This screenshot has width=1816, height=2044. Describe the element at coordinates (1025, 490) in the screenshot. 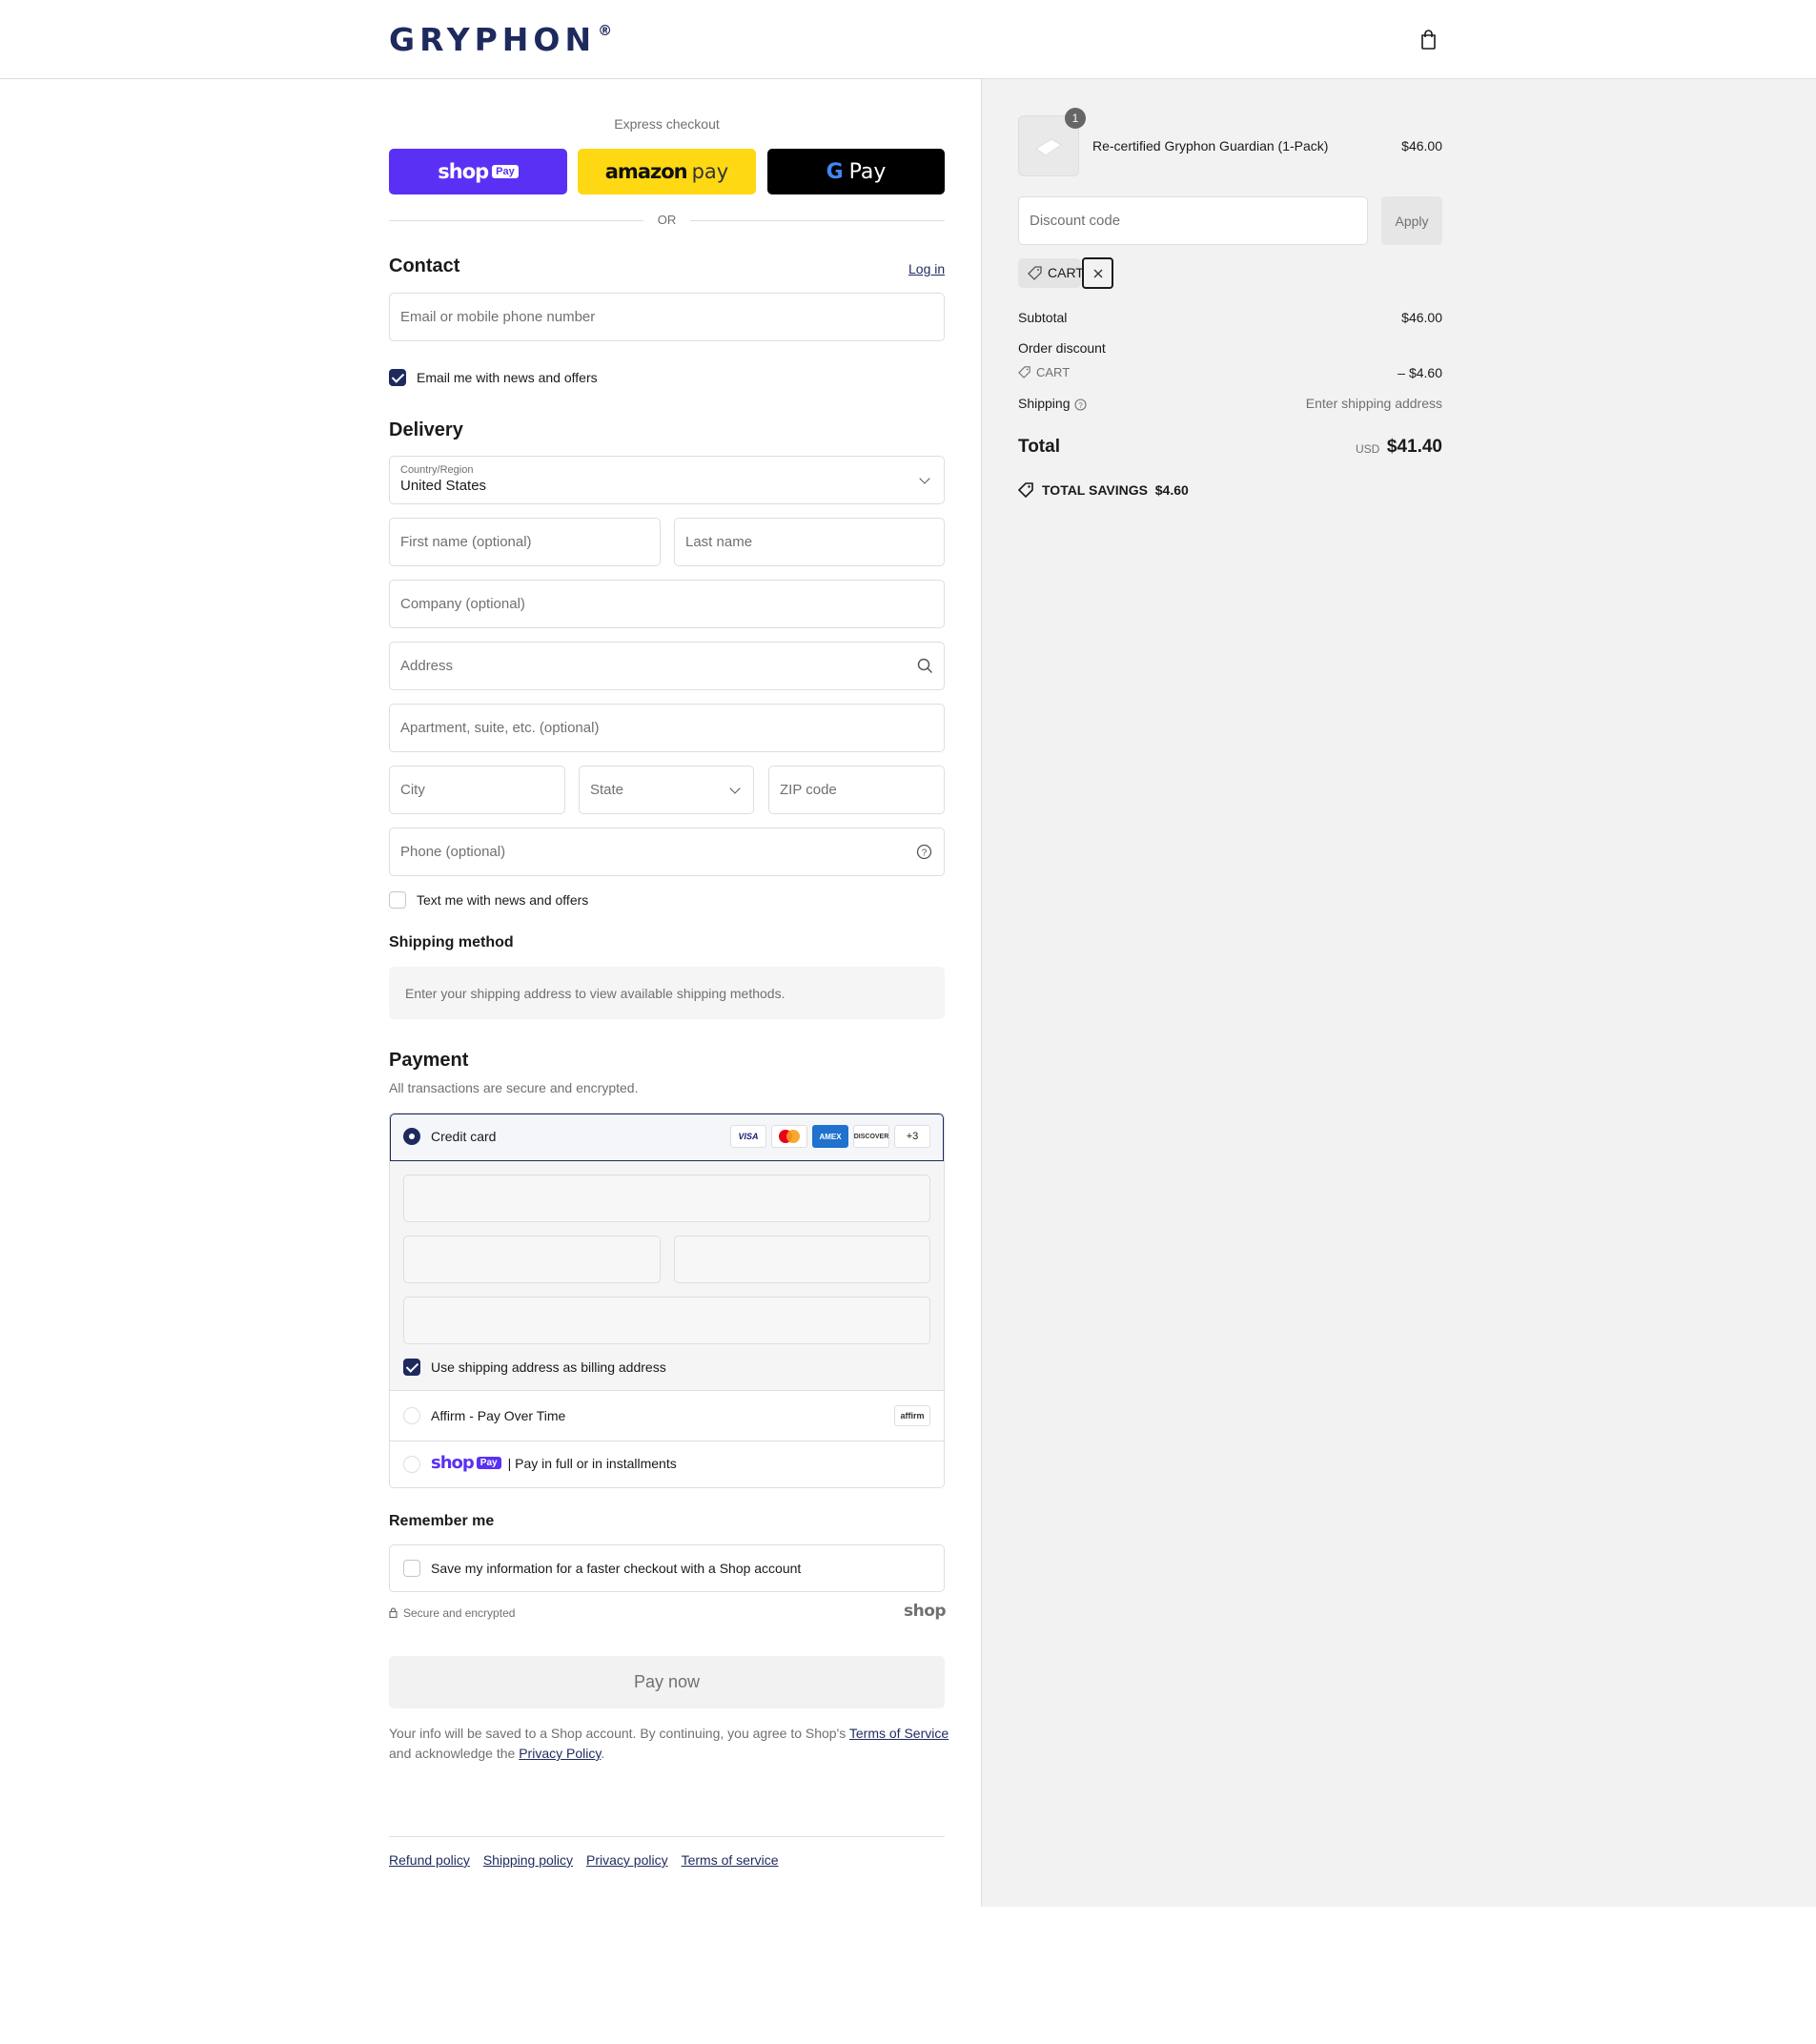

I see `savings-tag-icon` at that location.